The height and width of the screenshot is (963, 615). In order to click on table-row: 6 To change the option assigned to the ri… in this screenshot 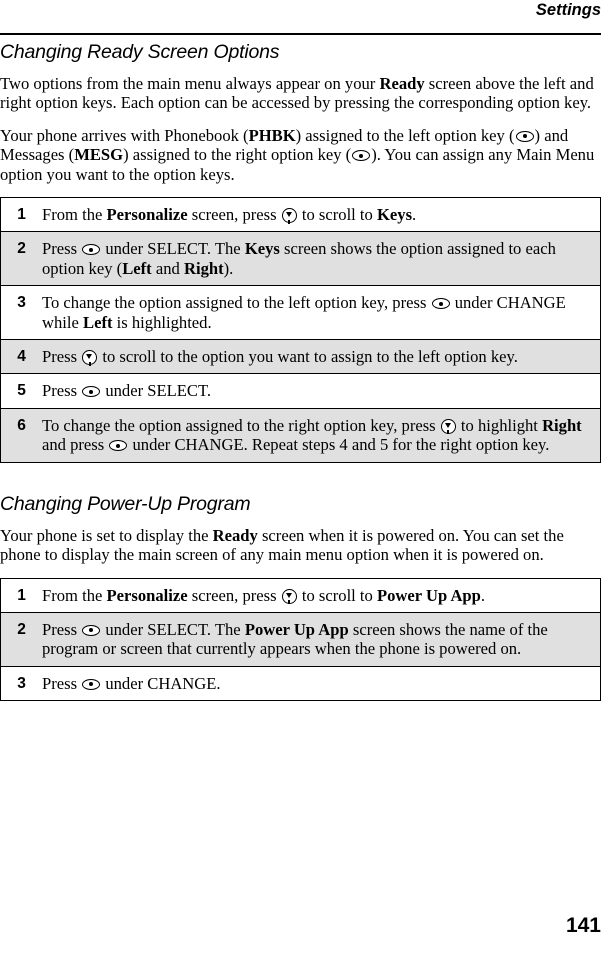, I will do `click(300, 435)`.